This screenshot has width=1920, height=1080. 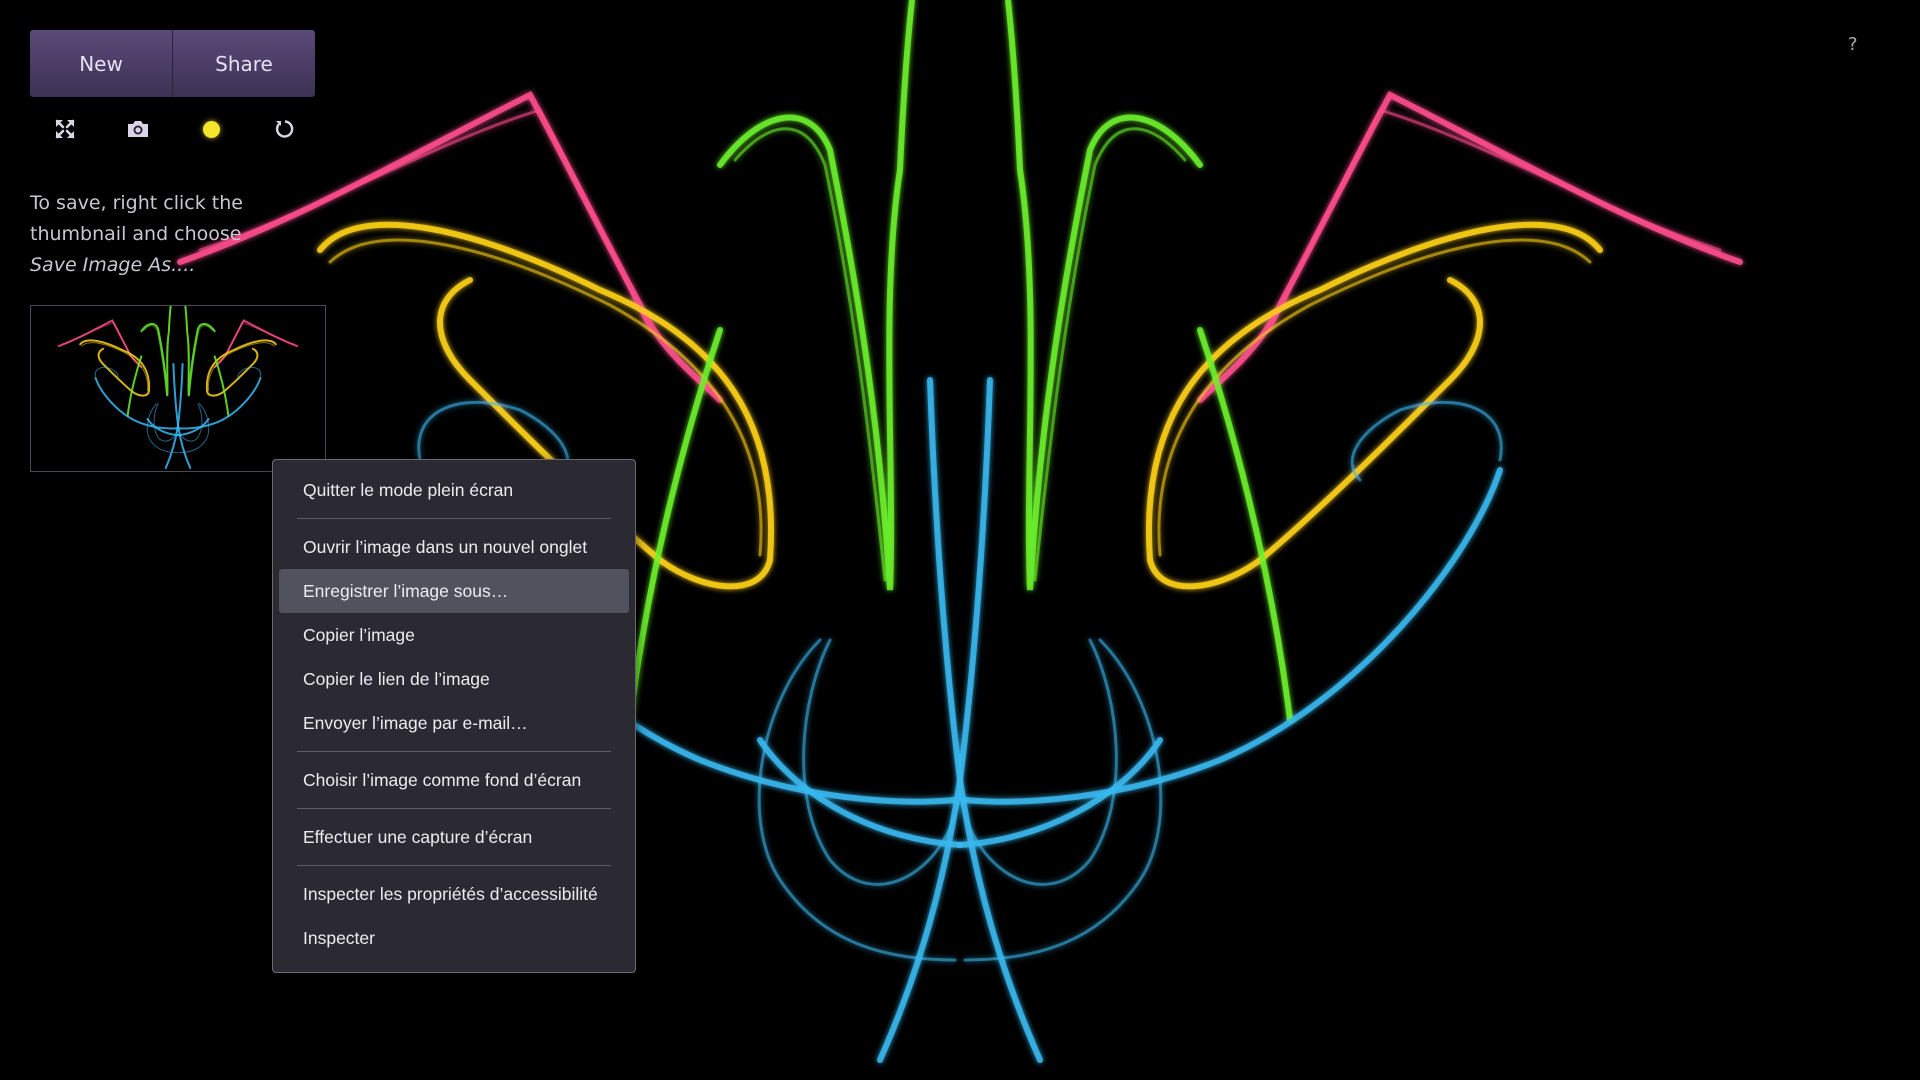 I want to click on share-button: Share, so click(x=244, y=63).